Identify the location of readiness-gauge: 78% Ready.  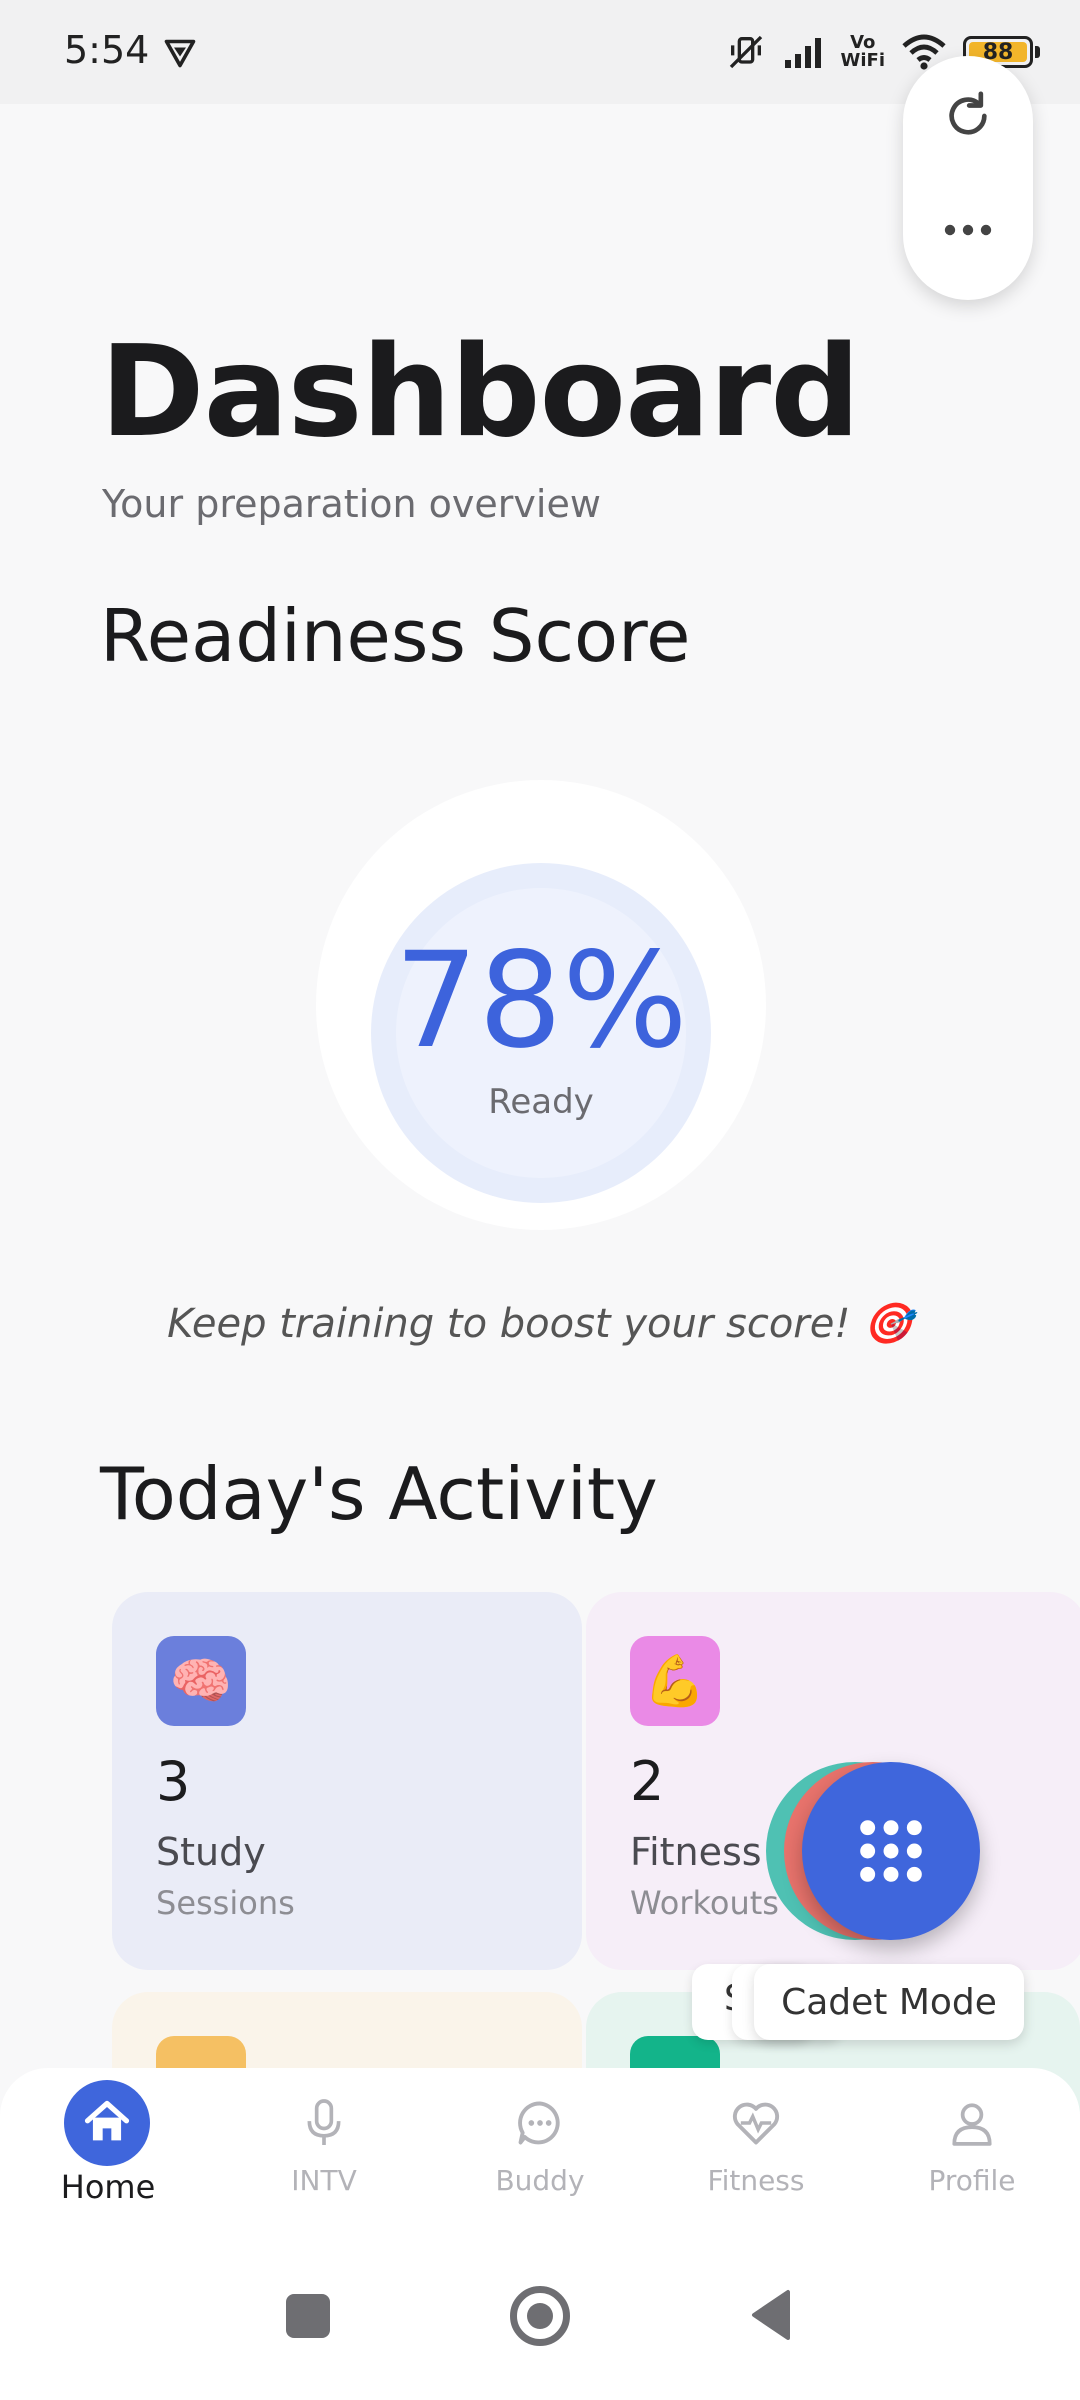
(541, 1005).